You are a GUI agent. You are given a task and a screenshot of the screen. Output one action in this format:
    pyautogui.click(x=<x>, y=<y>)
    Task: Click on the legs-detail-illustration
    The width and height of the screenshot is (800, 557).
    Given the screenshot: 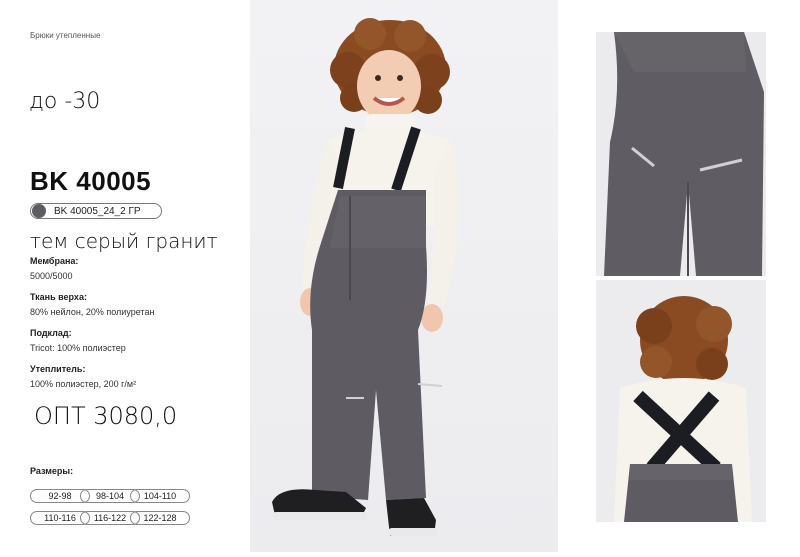 What is the action you would take?
    pyautogui.click(x=681, y=154)
    